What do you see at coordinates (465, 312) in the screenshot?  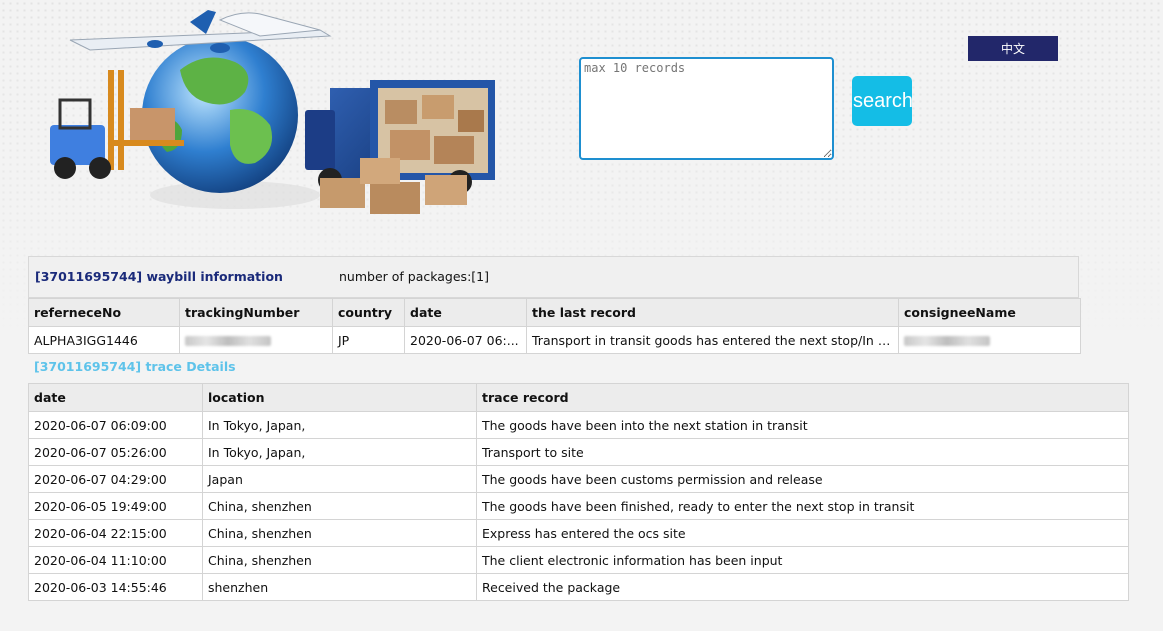 I see `col-date: date` at bounding box center [465, 312].